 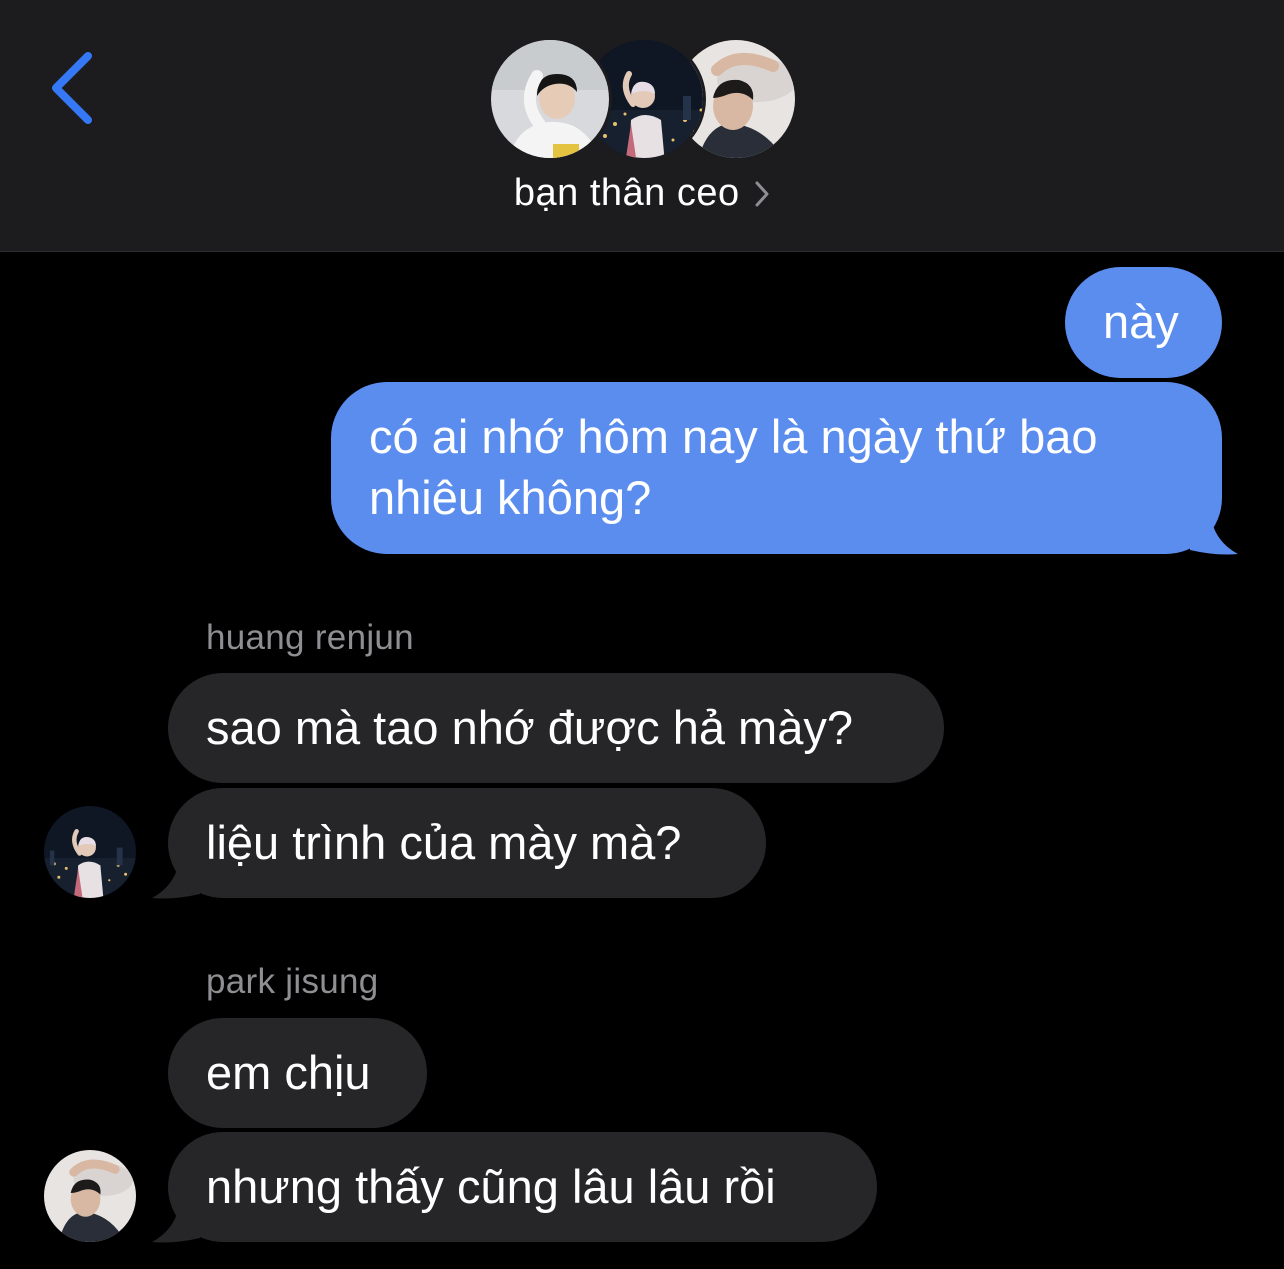 I want to click on back-button, so click(x=72, y=88).